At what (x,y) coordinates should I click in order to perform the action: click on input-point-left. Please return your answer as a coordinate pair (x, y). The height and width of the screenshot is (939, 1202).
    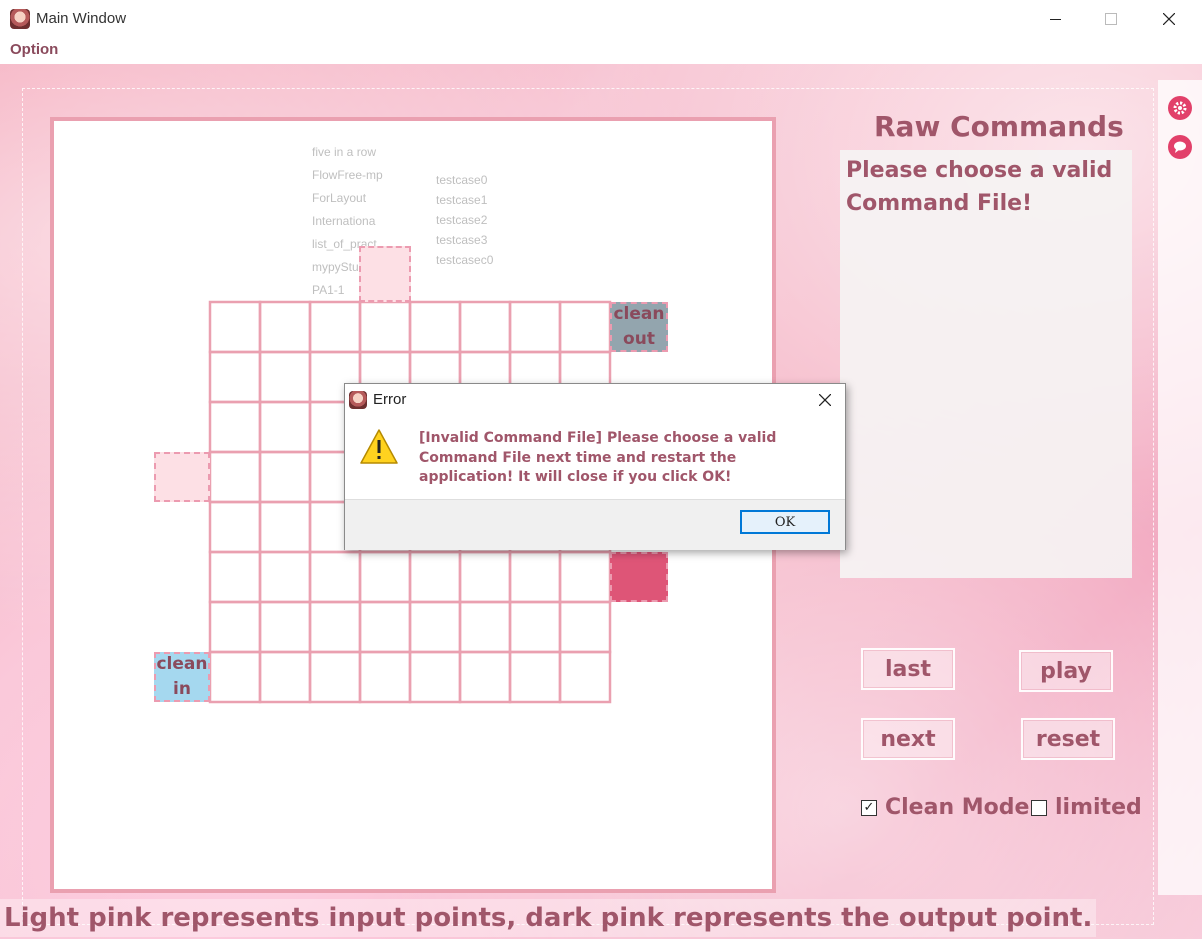
    Looking at the image, I should click on (182, 477).